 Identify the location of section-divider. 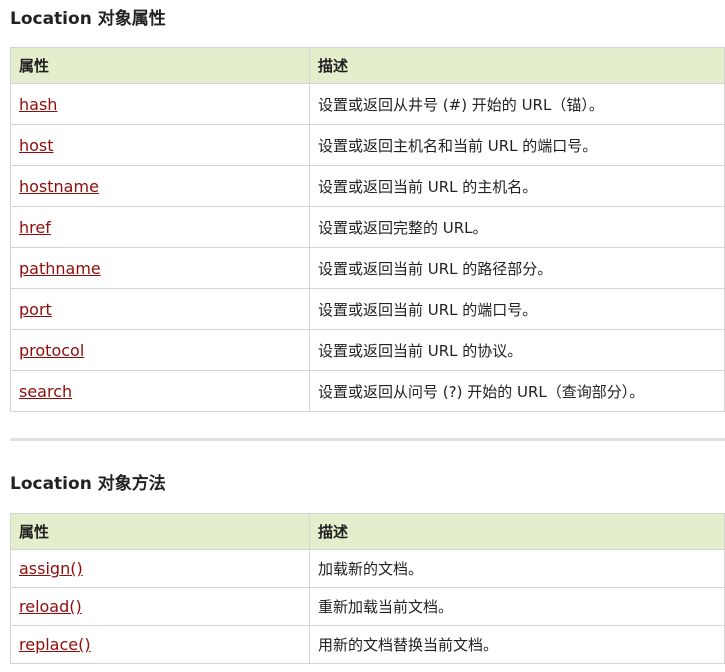
(367, 439).